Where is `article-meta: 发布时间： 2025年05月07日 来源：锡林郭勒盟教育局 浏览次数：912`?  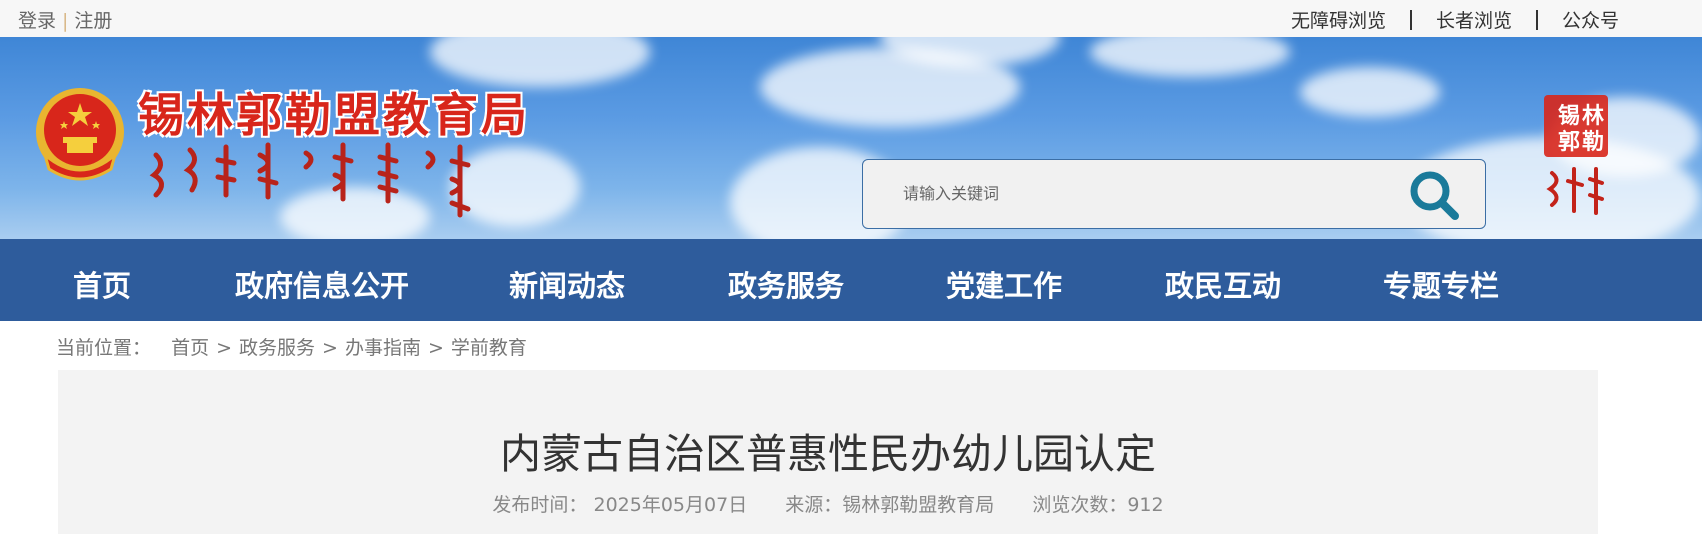
article-meta: 发布时间： 2025年05月07日 来源：锡林郭勒盟教育局 浏览次数：912 is located at coordinates (828, 503).